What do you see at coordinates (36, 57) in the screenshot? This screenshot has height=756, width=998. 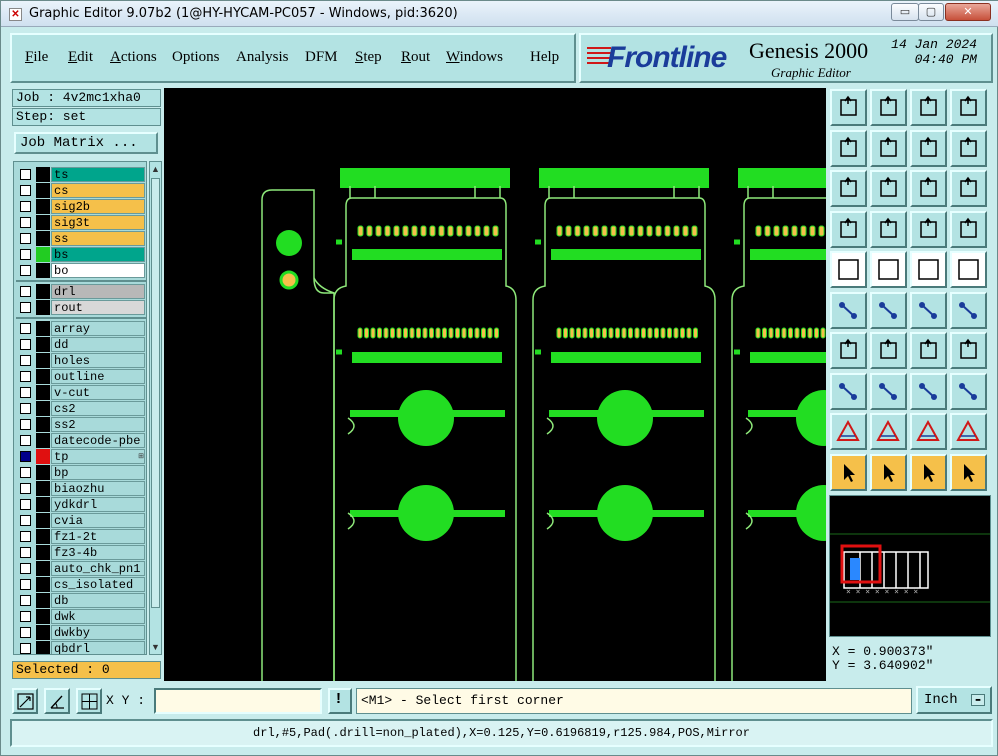 I see `menu-file: File` at bounding box center [36, 57].